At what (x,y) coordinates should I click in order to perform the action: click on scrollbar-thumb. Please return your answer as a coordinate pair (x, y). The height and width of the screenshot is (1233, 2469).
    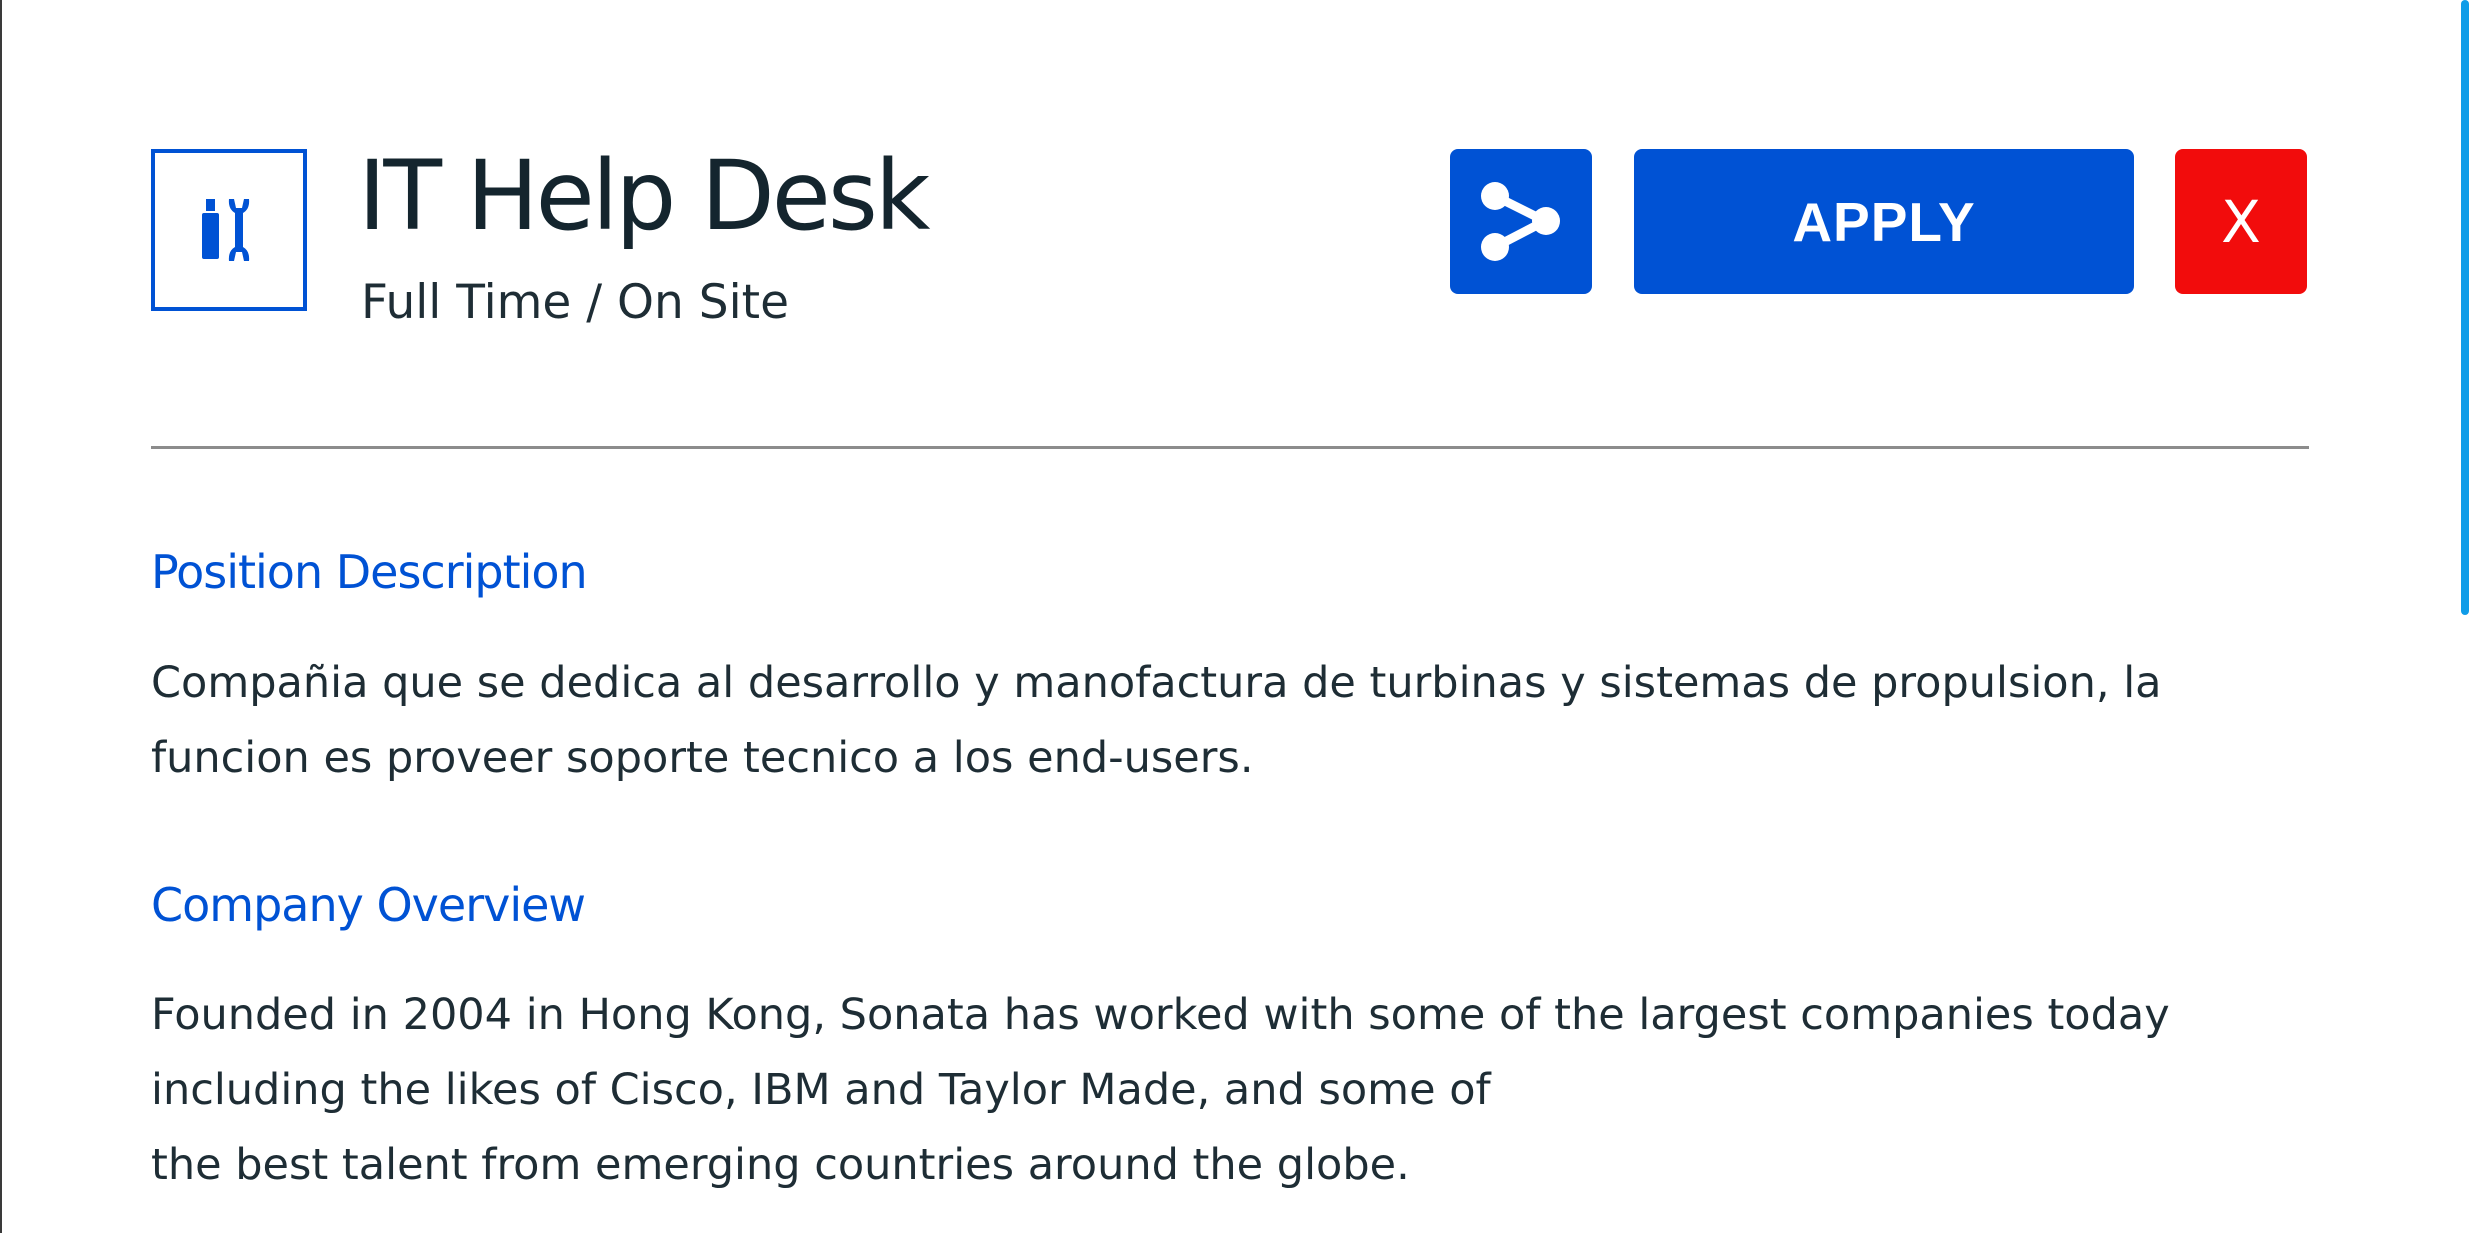
    Looking at the image, I should click on (2465, 307).